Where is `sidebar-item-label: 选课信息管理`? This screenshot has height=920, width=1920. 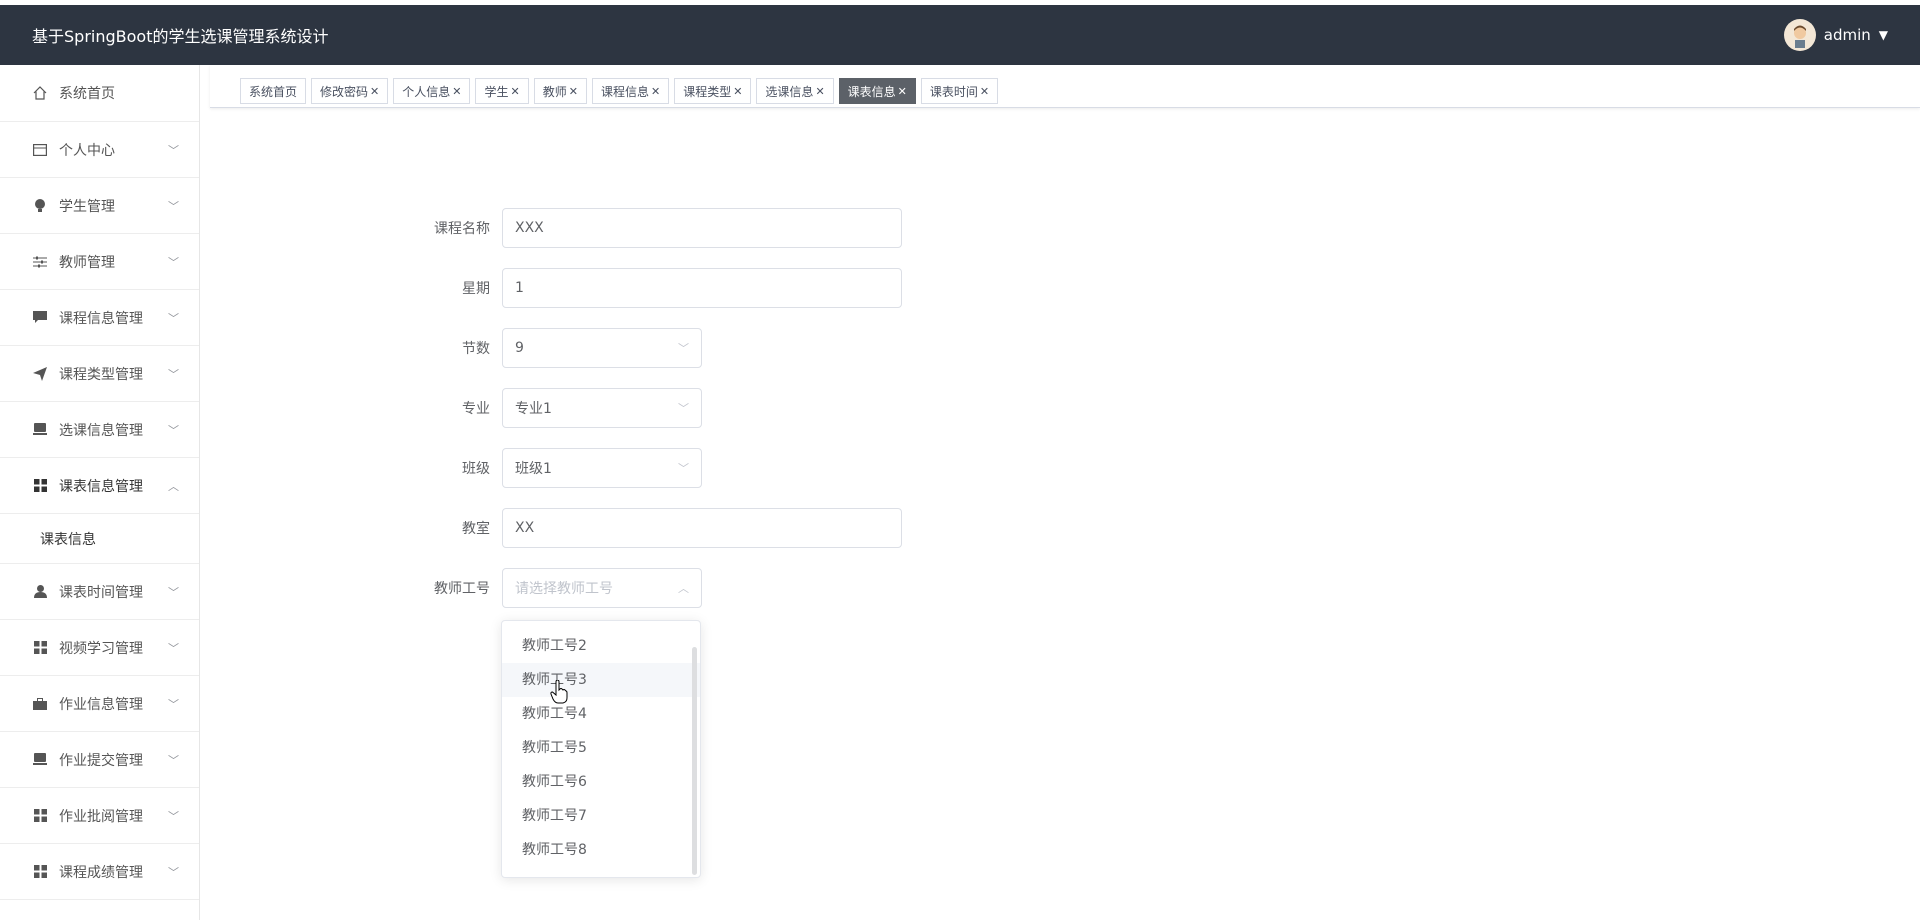 sidebar-item-label: 选课信息管理 is located at coordinates (101, 430).